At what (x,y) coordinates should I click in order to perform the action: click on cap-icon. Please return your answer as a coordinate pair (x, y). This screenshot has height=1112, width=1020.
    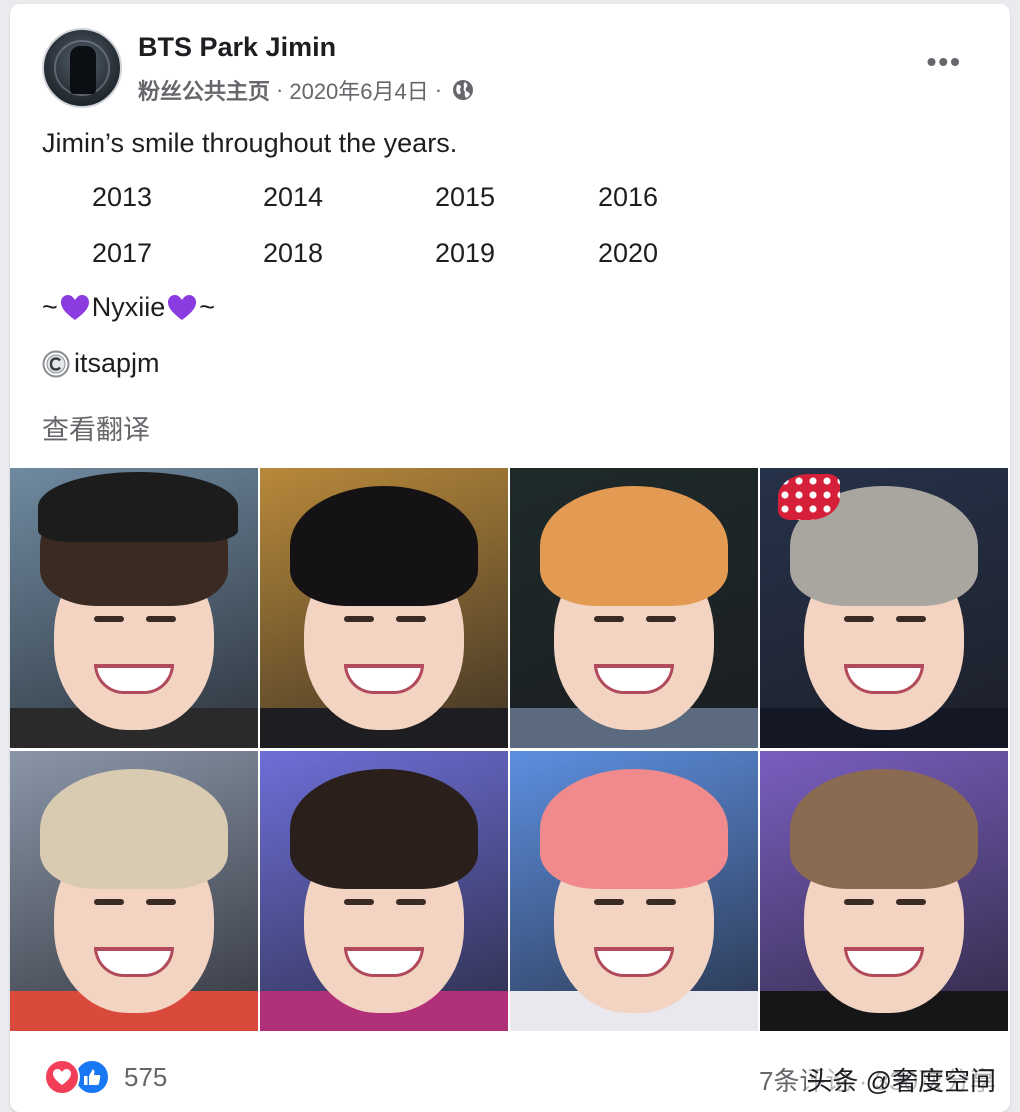
    Looking at the image, I should click on (138, 507).